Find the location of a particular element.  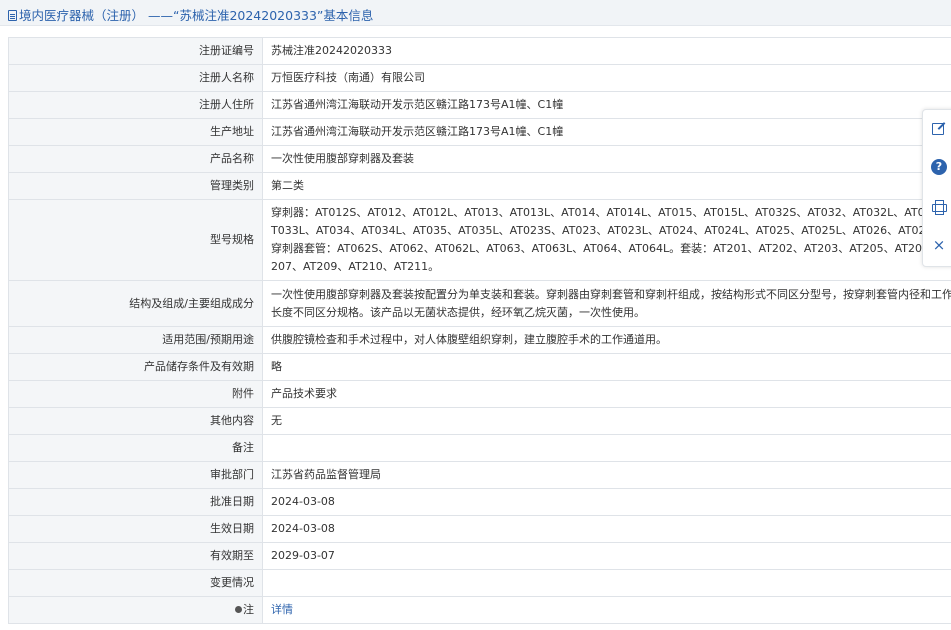

help-icon: ? is located at coordinates (939, 167).